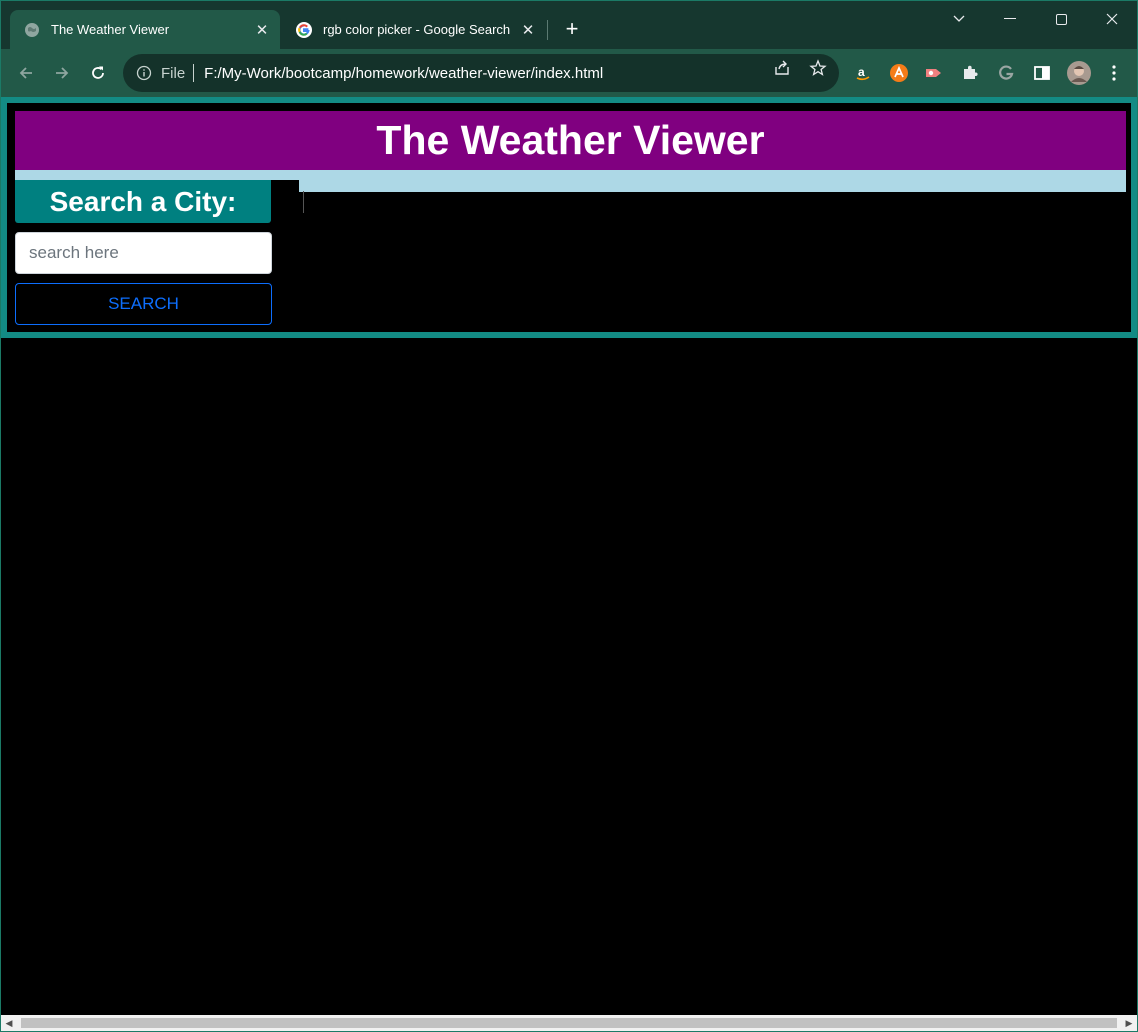 This screenshot has height=1032, width=1138. I want to click on avast-icon, so click(899, 73).